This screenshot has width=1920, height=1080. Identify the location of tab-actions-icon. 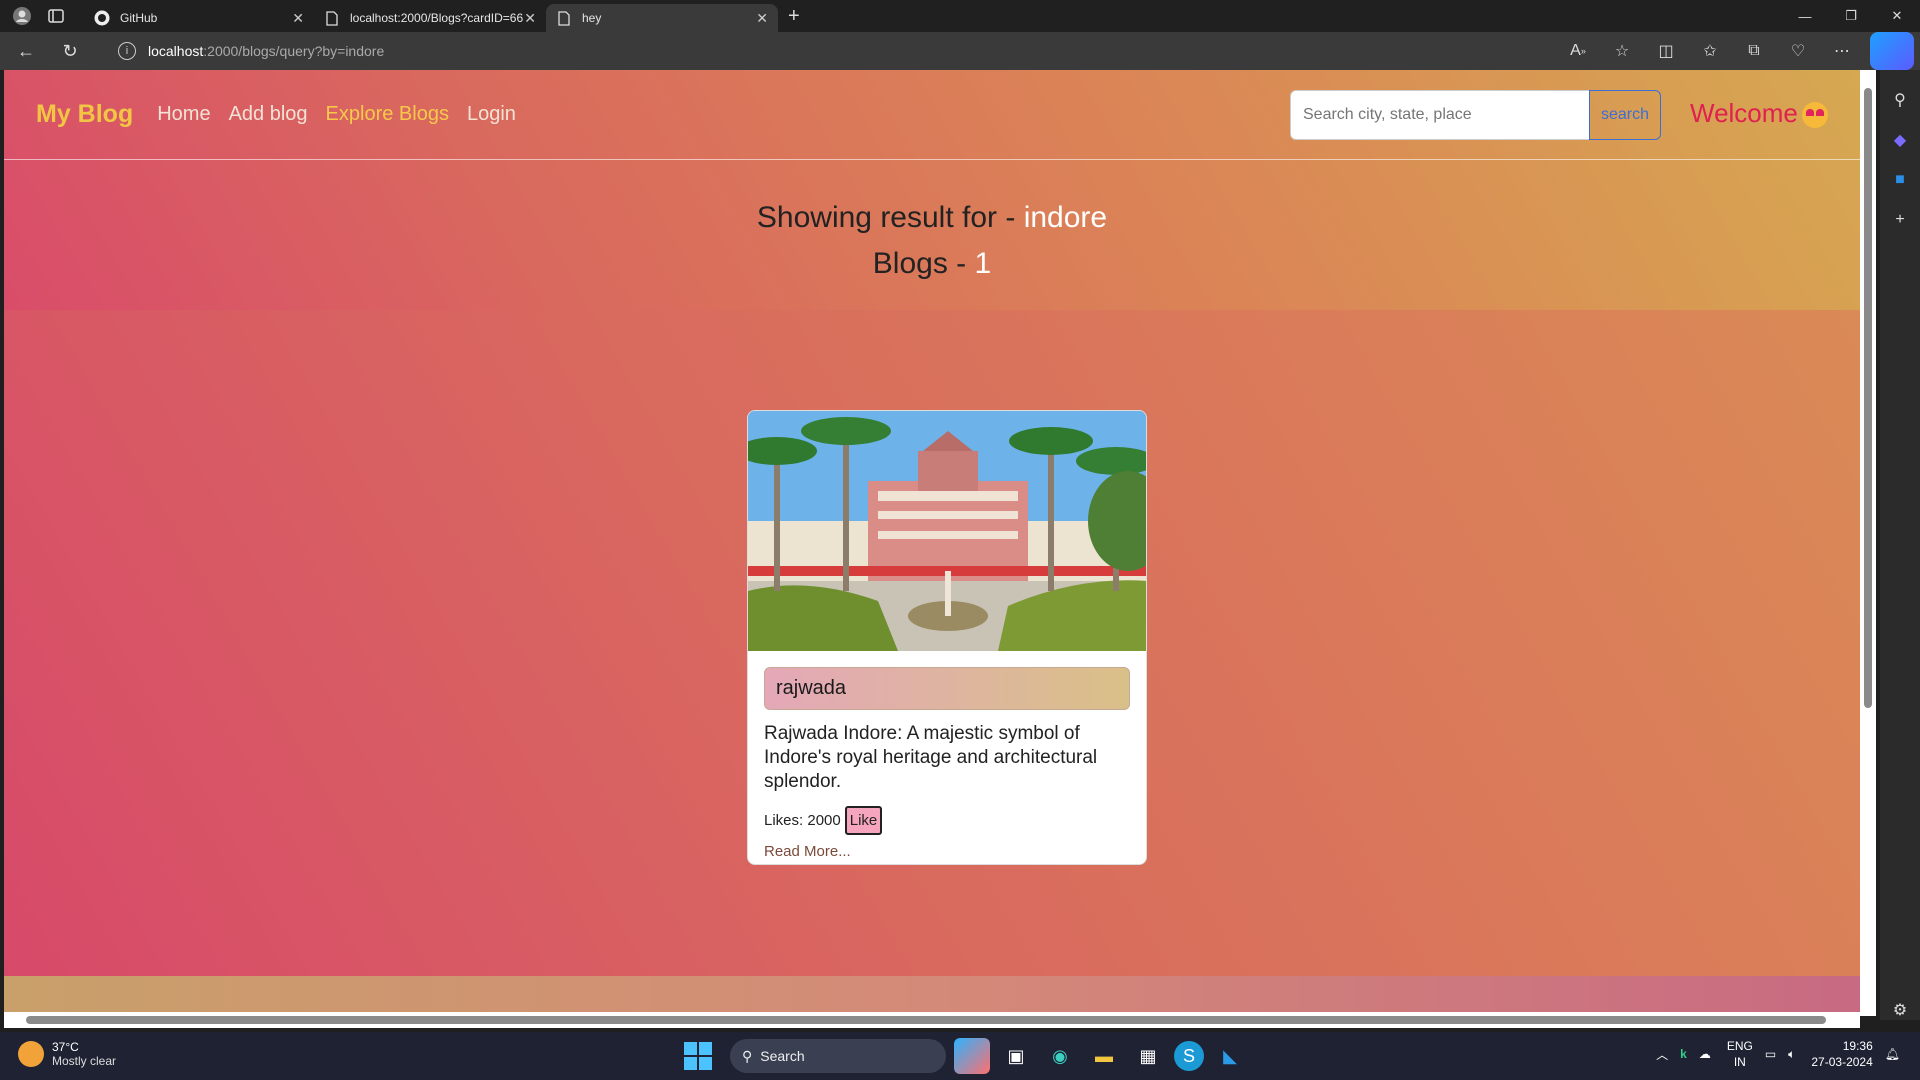
(56, 16).